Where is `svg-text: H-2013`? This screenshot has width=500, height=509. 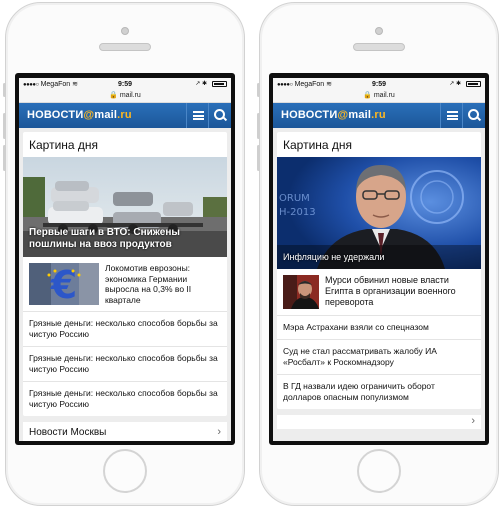 svg-text: H-2013 is located at coordinates (297, 212).